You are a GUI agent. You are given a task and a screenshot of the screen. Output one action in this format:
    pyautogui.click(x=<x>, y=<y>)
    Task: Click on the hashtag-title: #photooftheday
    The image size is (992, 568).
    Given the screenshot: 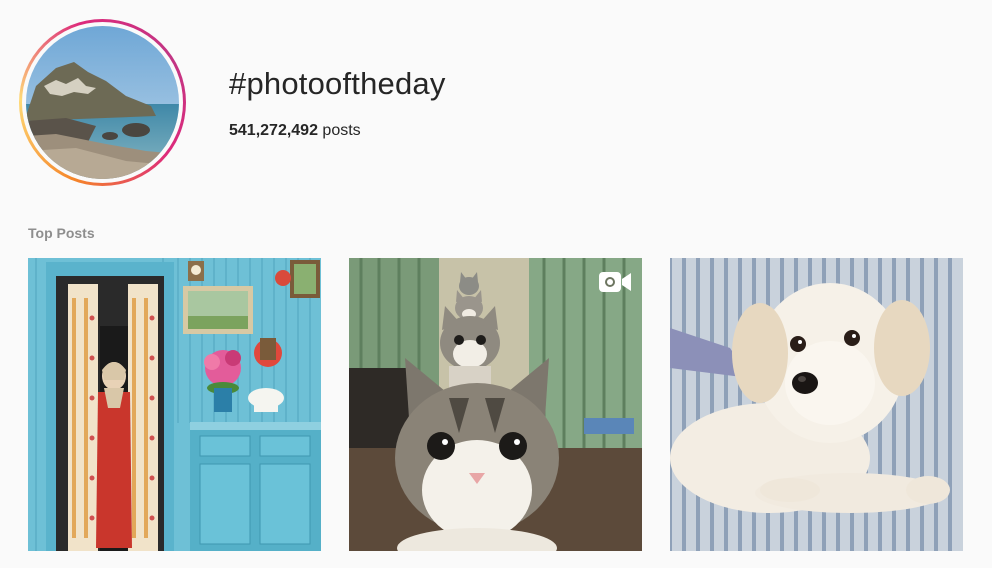 What is the action you would take?
    pyautogui.click(x=337, y=83)
    